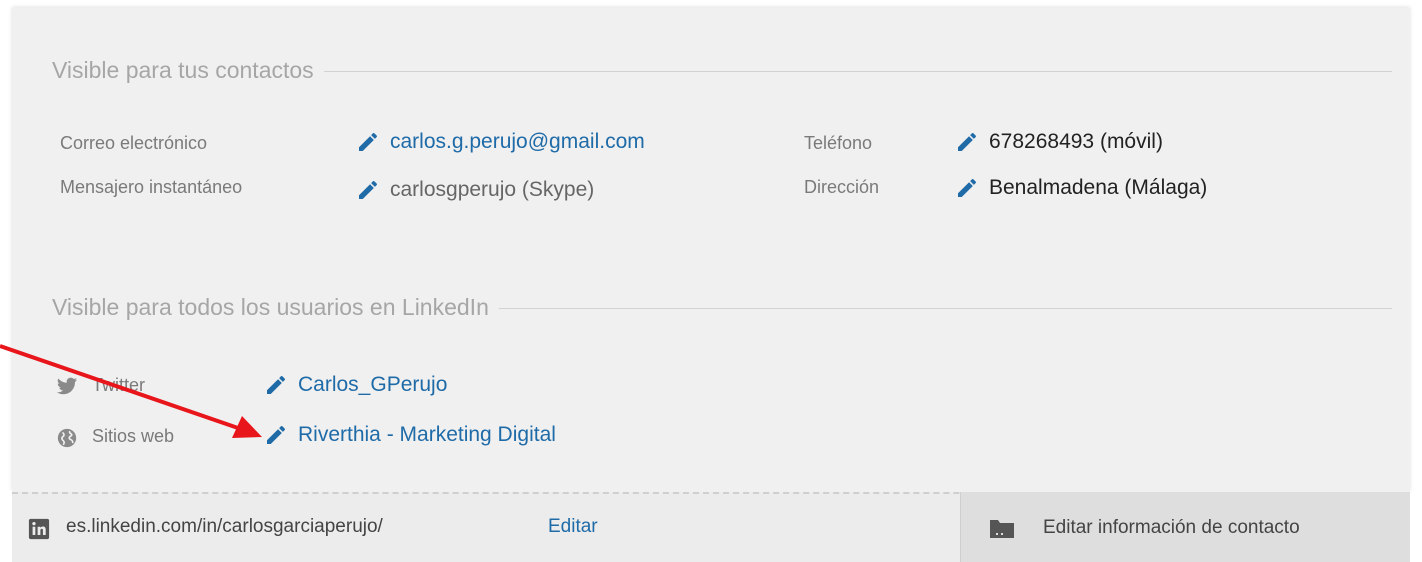  Describe the element at coordinates (133, 436) in the screenshot. I see `websites-label: Sitios web` at that location.